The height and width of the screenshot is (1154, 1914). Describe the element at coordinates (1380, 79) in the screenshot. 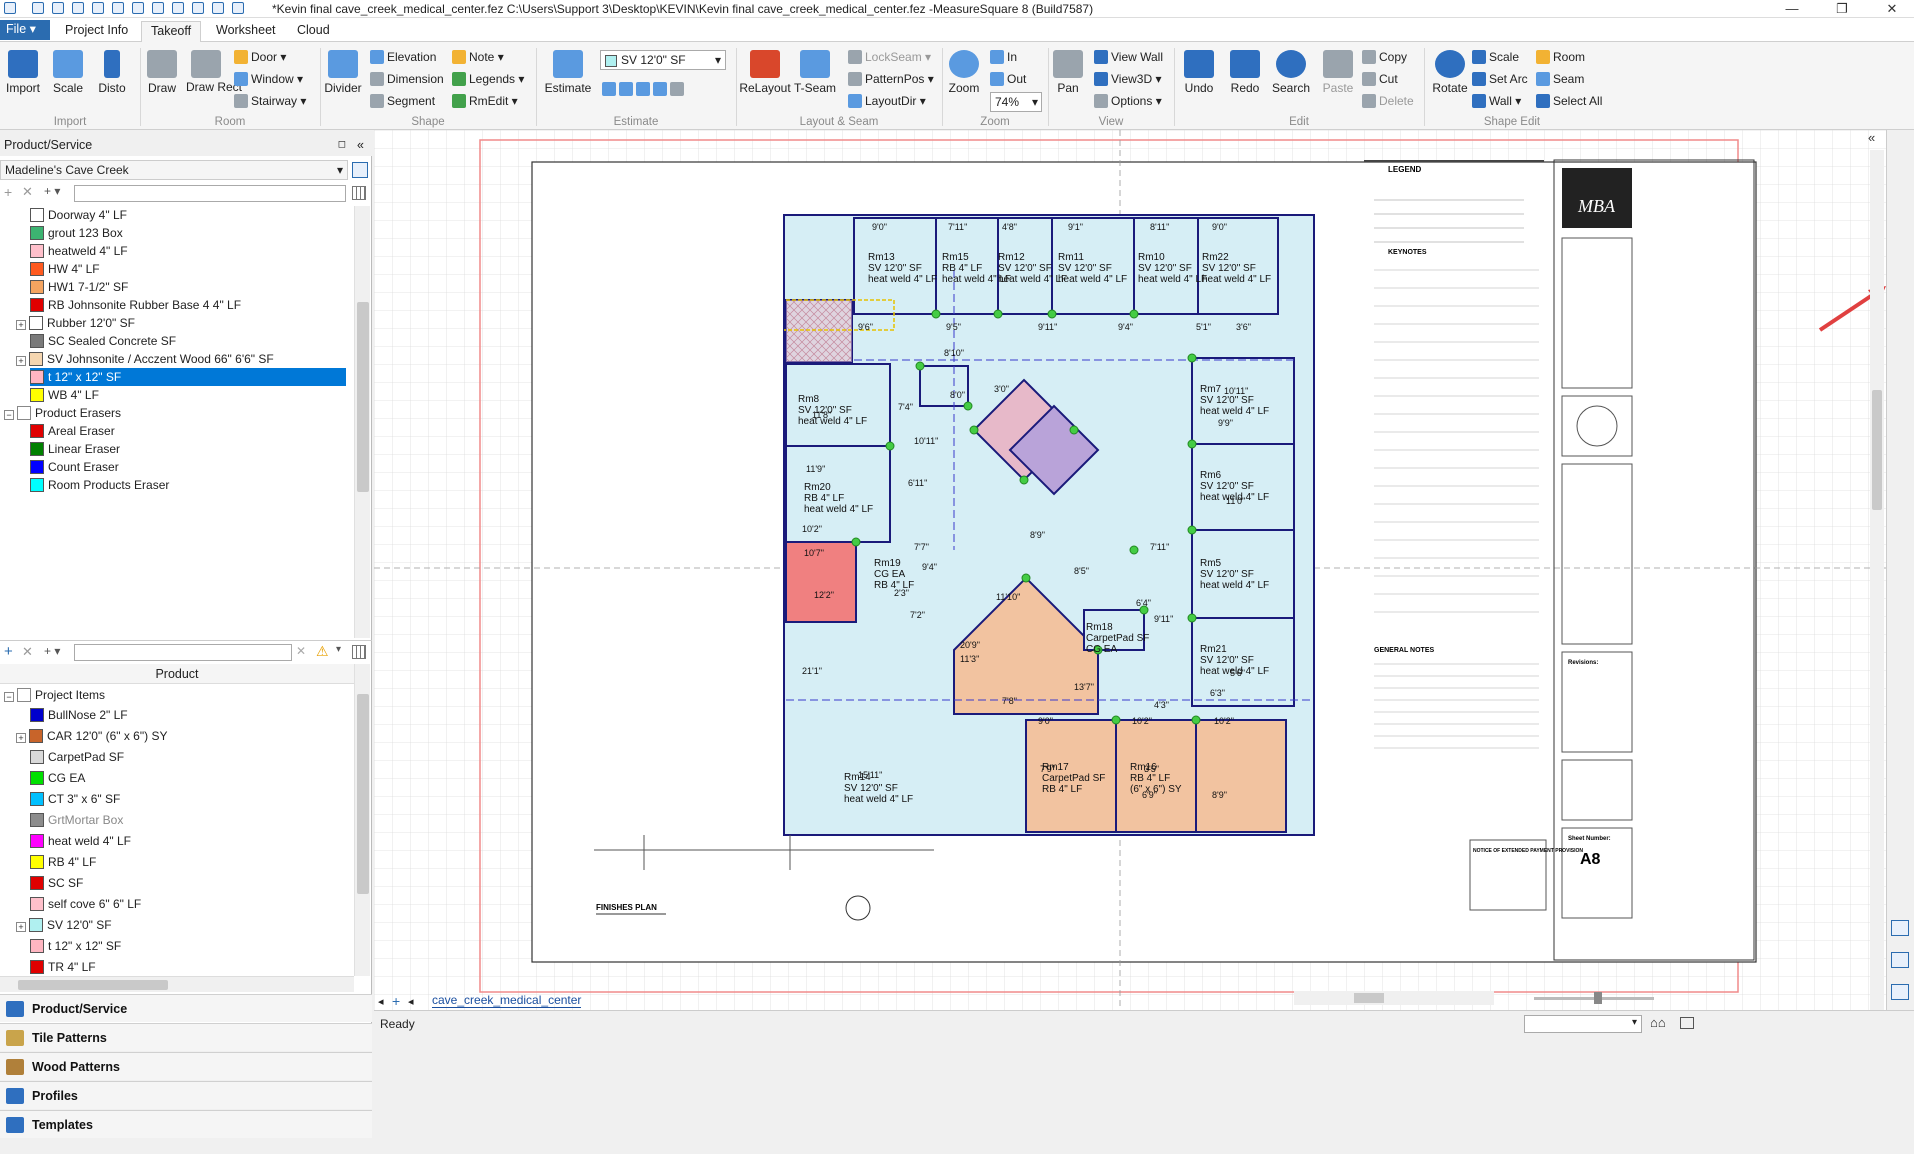

I see `cut-button: Cut` at that location.